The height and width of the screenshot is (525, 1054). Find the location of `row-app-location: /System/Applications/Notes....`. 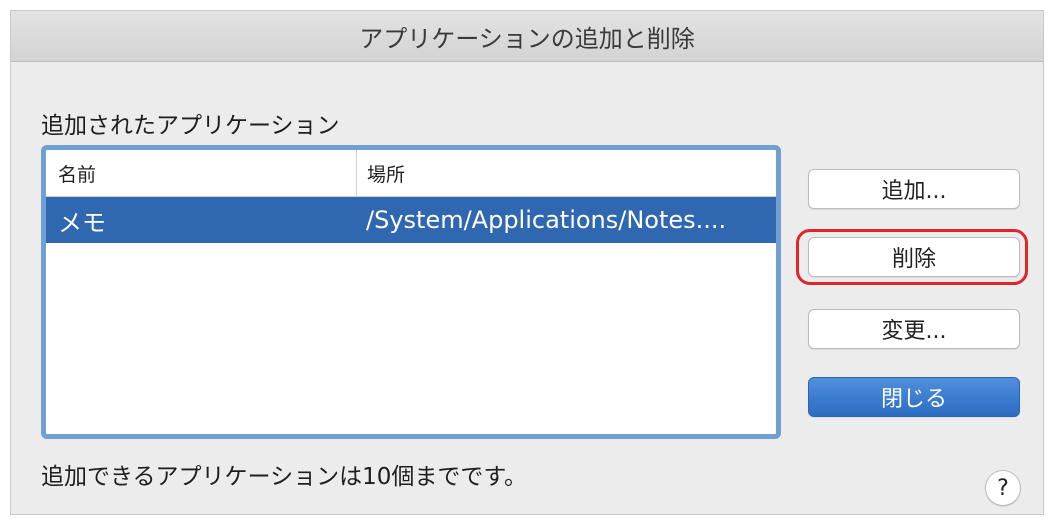

row-app-location: /System/Applications/Notes.... is located at coordinates (546, 220).